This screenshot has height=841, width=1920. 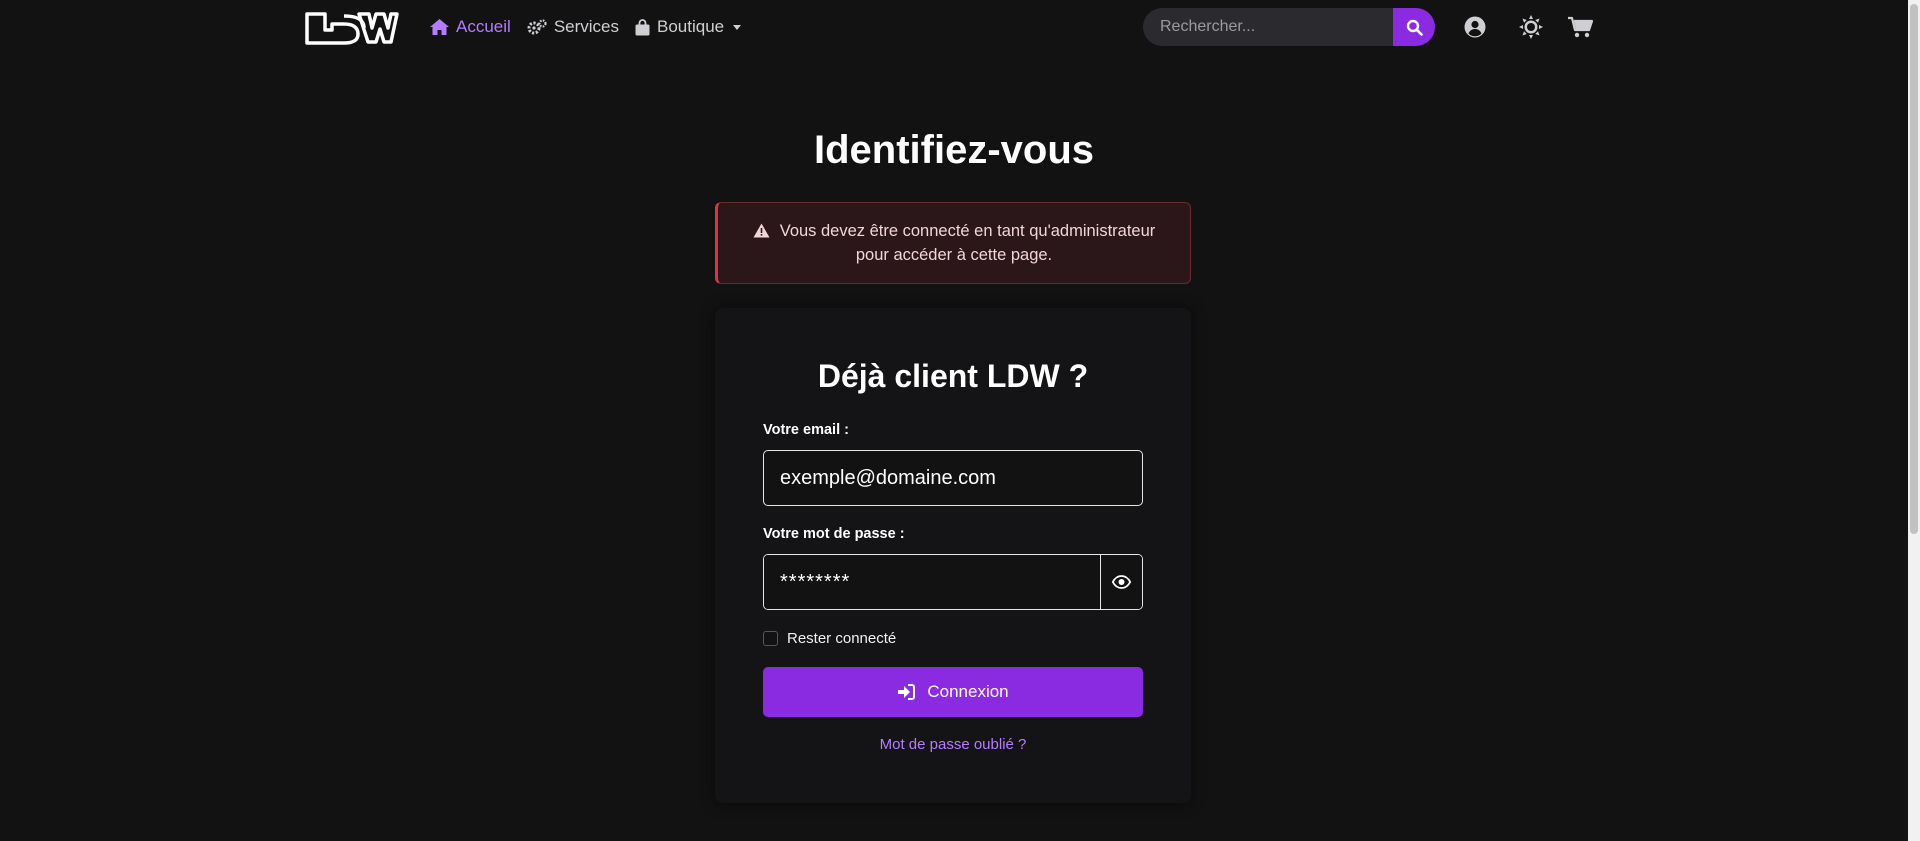 What do you see at coordinates (761, 230) in the screenshot?
I see `warning-icon` at bounding box center [761, 230].